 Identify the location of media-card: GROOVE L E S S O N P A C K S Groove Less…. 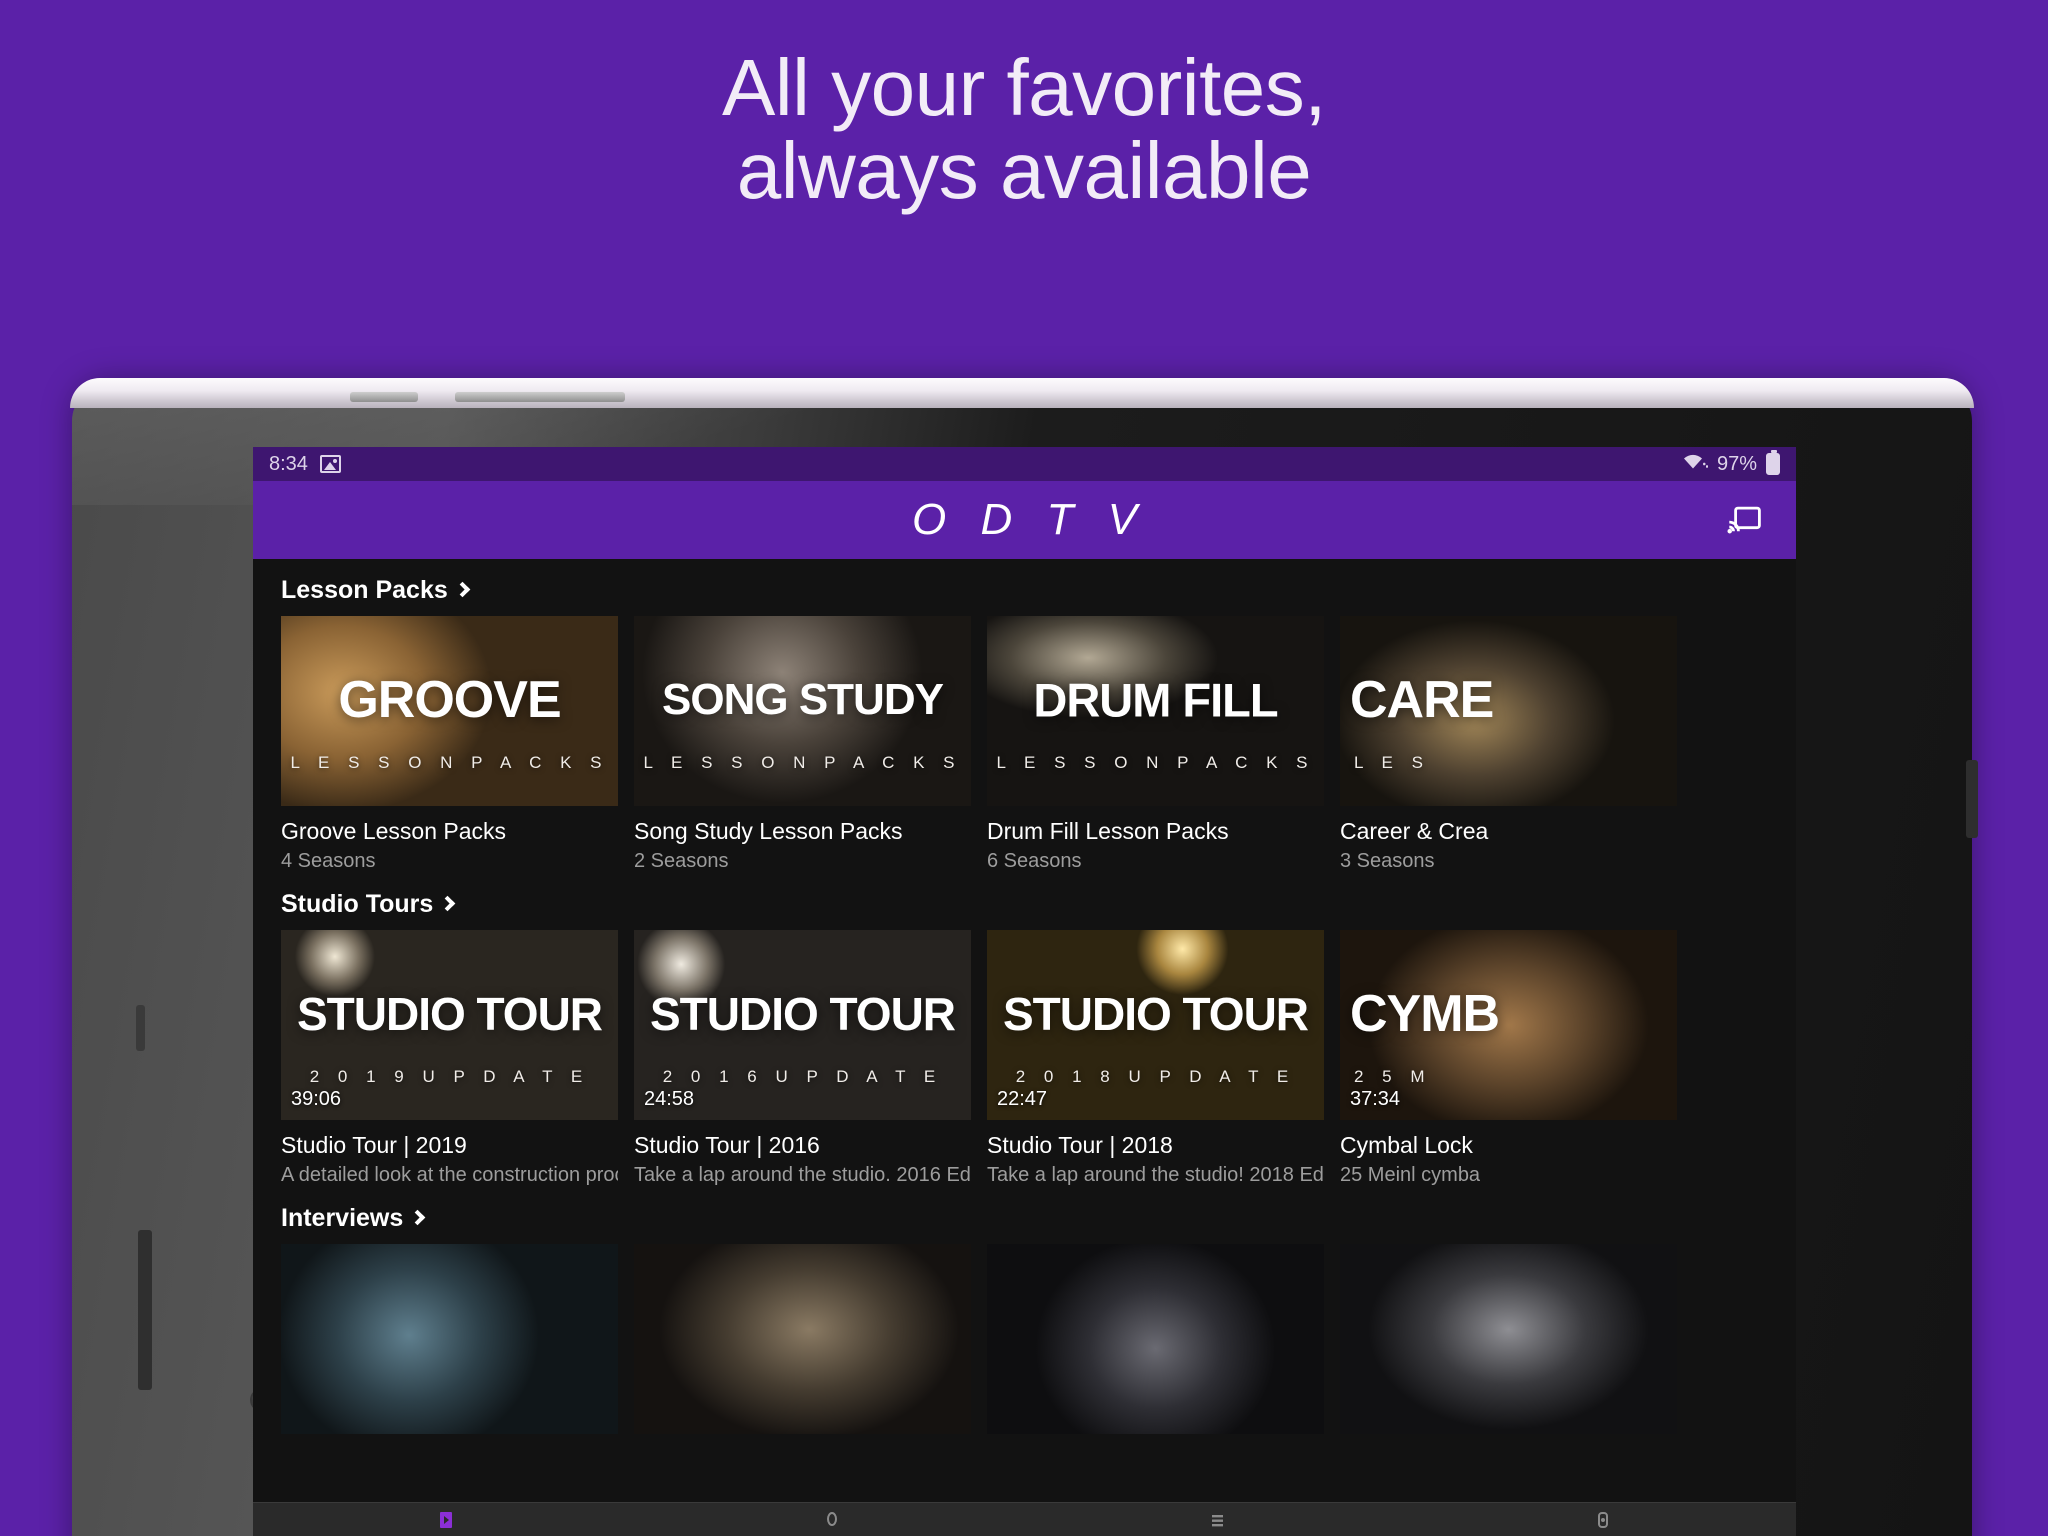
(449, 744).